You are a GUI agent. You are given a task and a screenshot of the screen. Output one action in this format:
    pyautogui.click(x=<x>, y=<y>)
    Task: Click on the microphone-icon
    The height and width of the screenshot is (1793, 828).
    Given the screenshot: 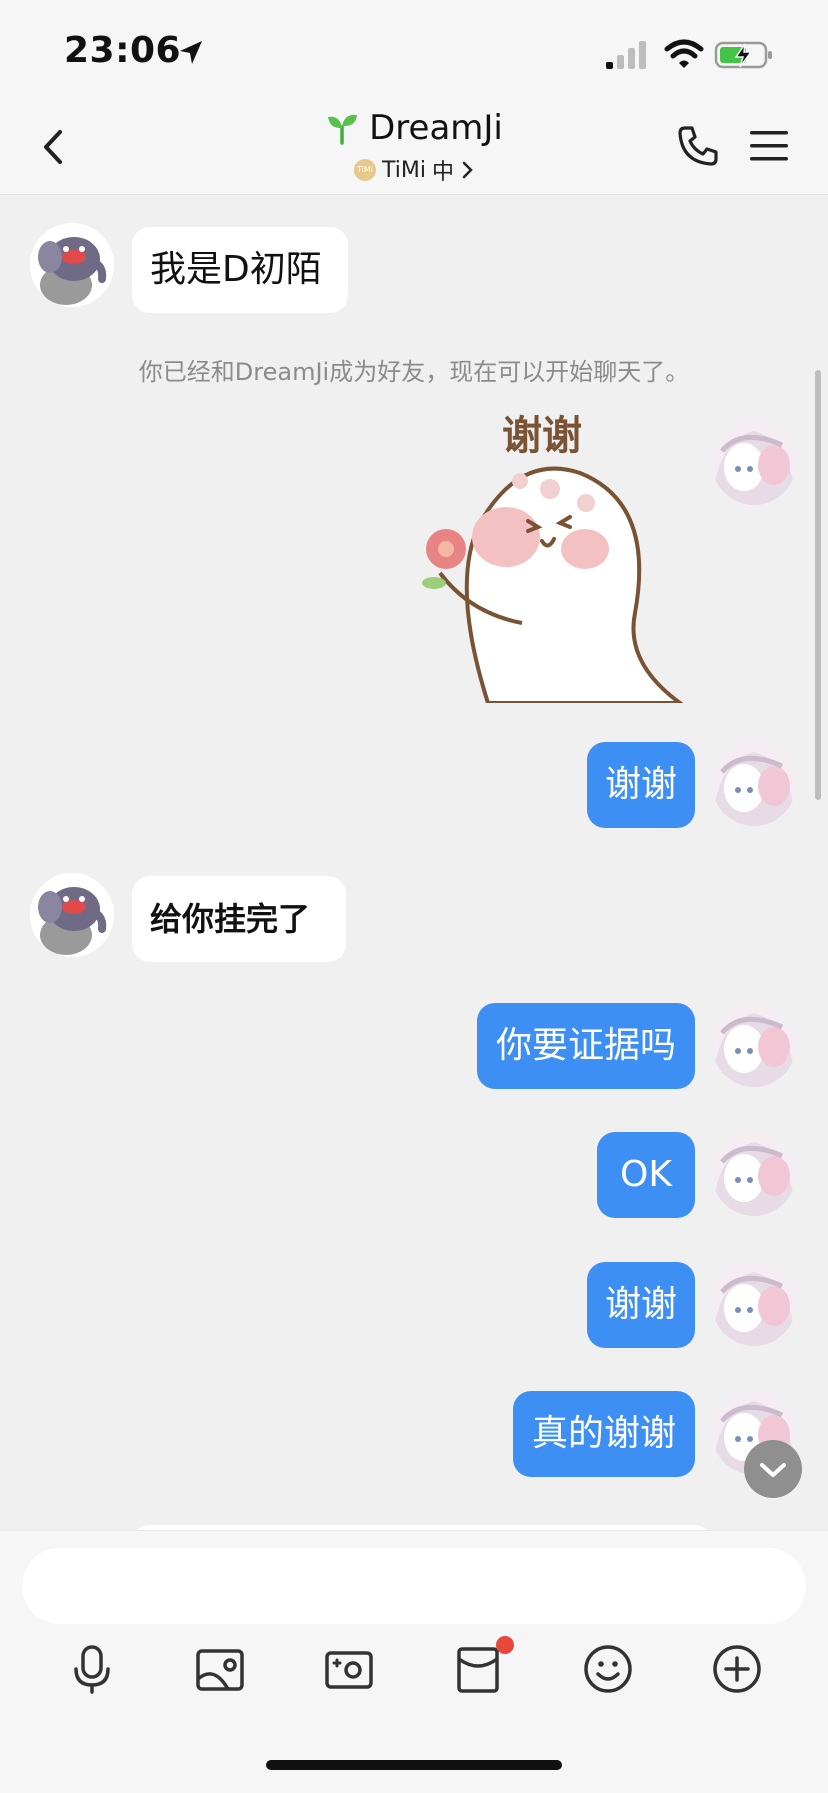 What is the action you would take?
    pyautogui.click(x=92, y=1669)
    